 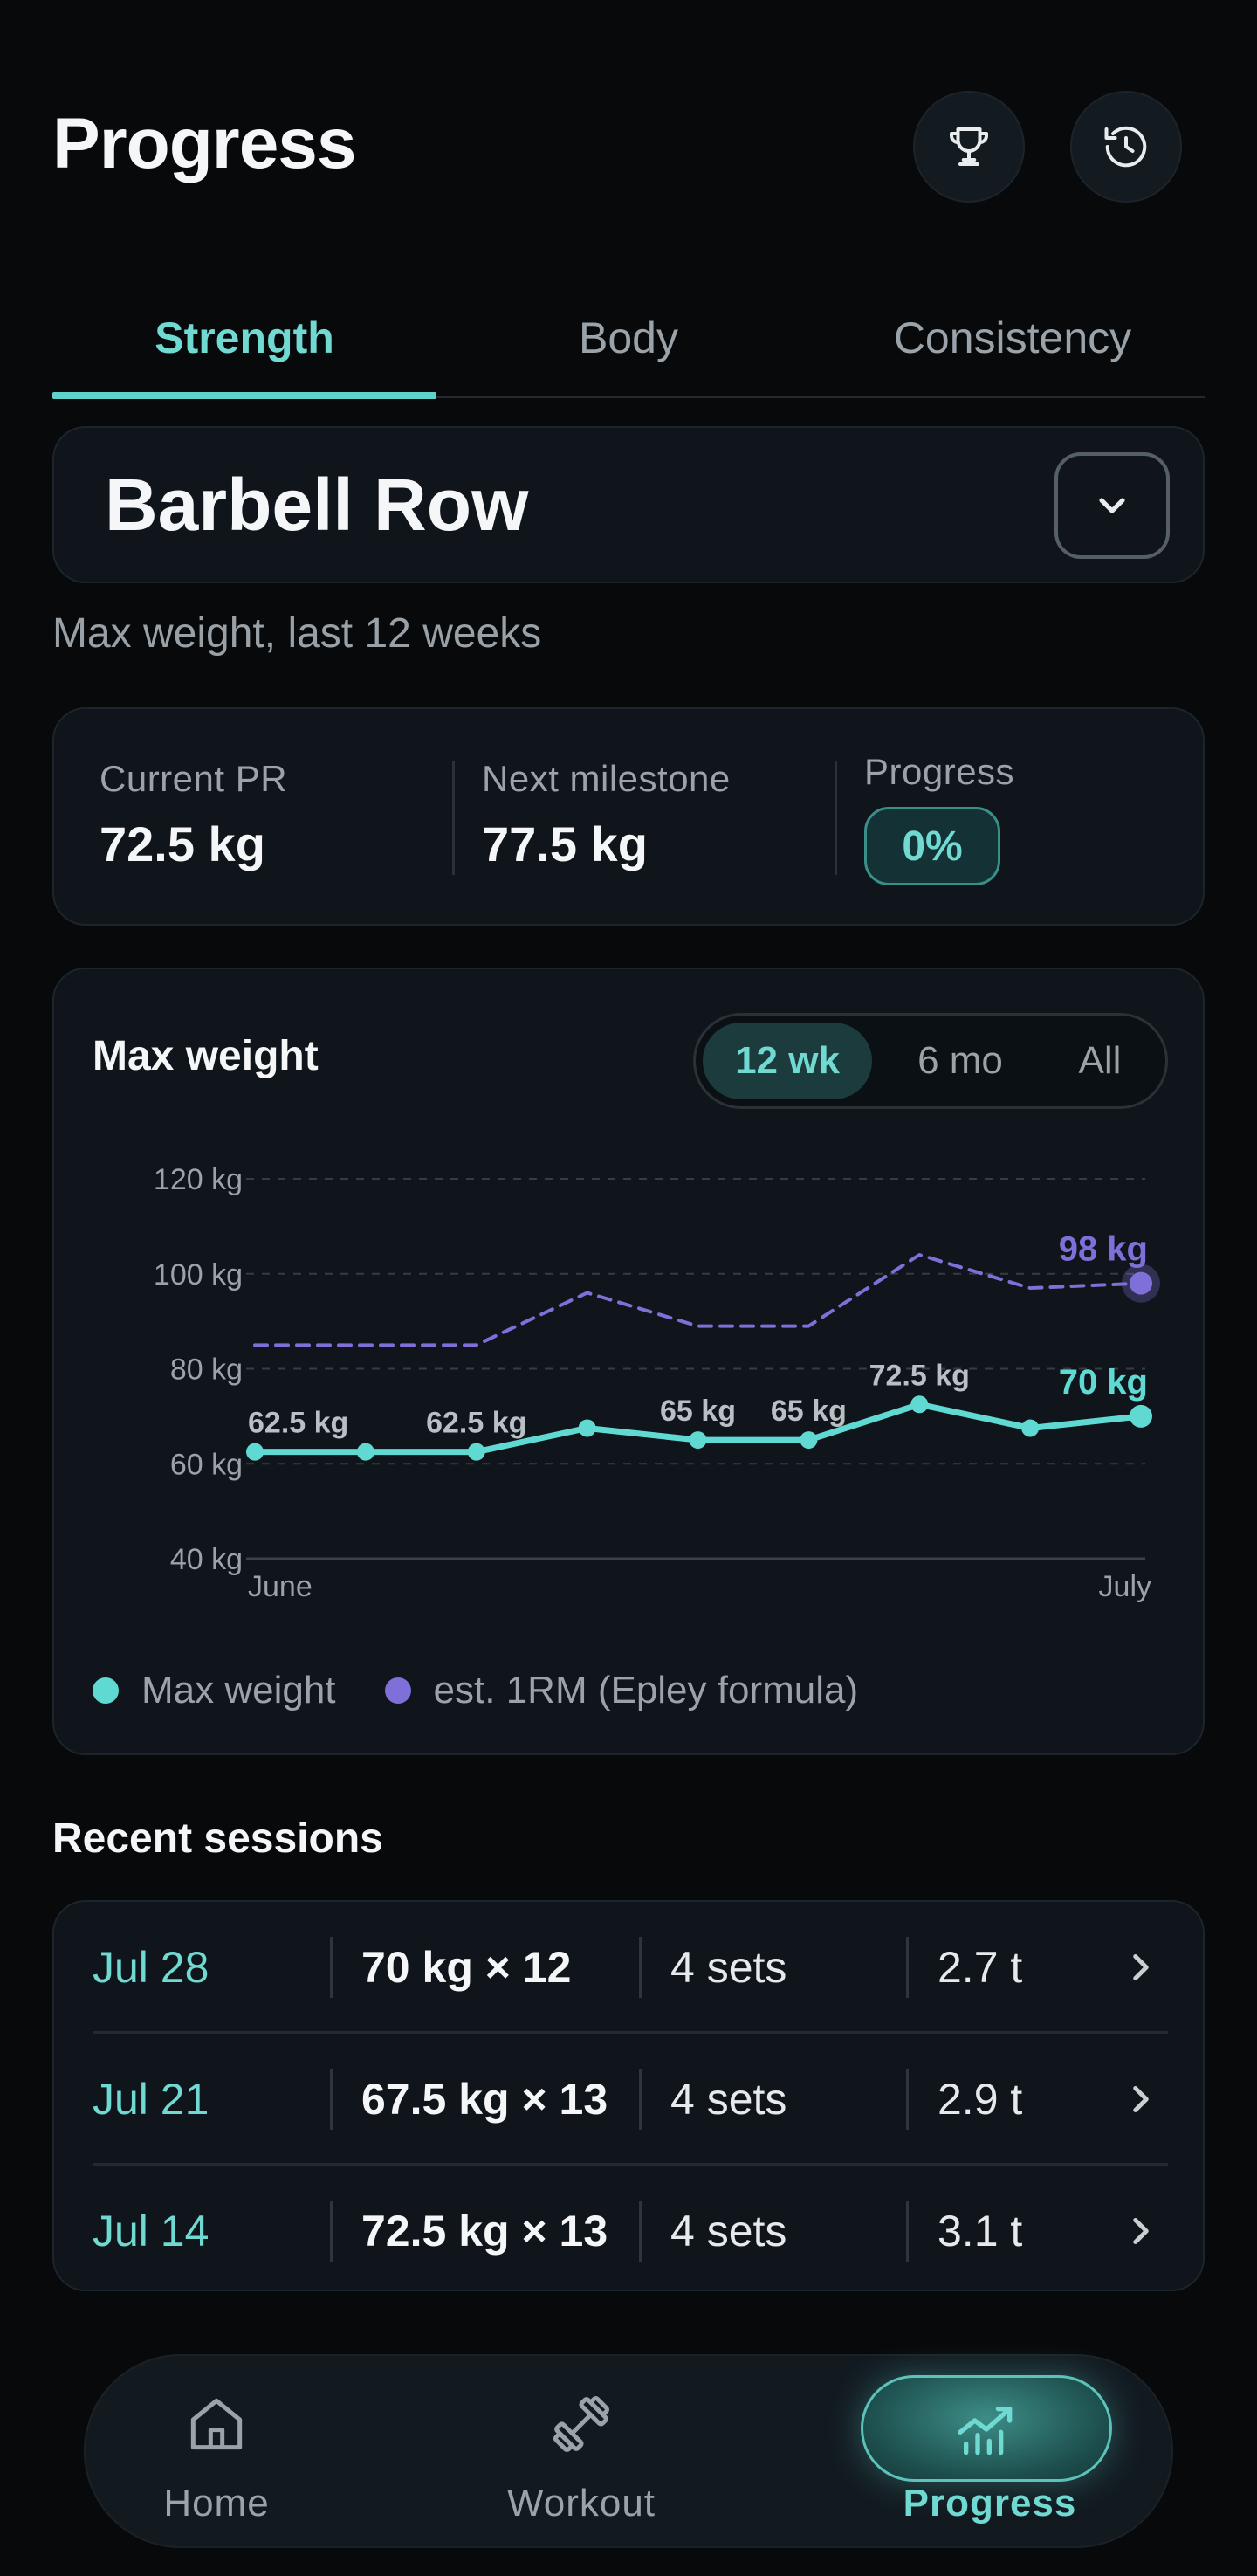 I want to click on session-volume: 3.1 t, so click(x=981, y=2231).